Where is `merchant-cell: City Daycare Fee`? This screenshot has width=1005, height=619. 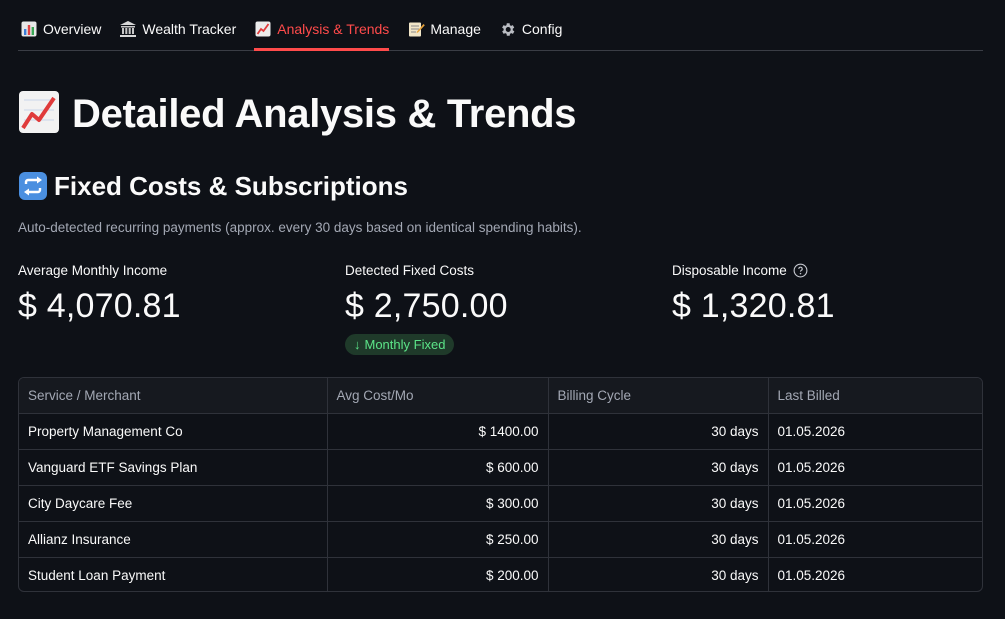
merchant-cell: City Daycare Fee is located at coordinates (173, 503).